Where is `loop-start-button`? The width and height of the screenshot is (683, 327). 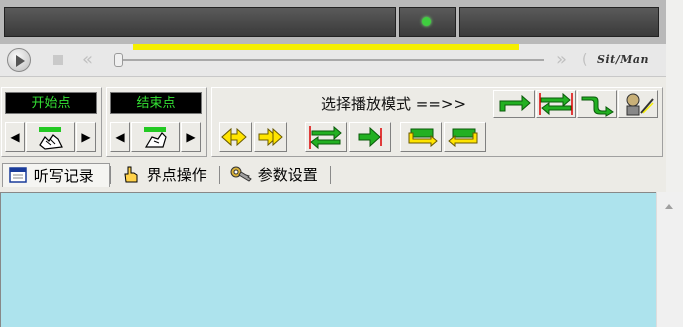
loop-start-button is located at coordinates (421, 137).